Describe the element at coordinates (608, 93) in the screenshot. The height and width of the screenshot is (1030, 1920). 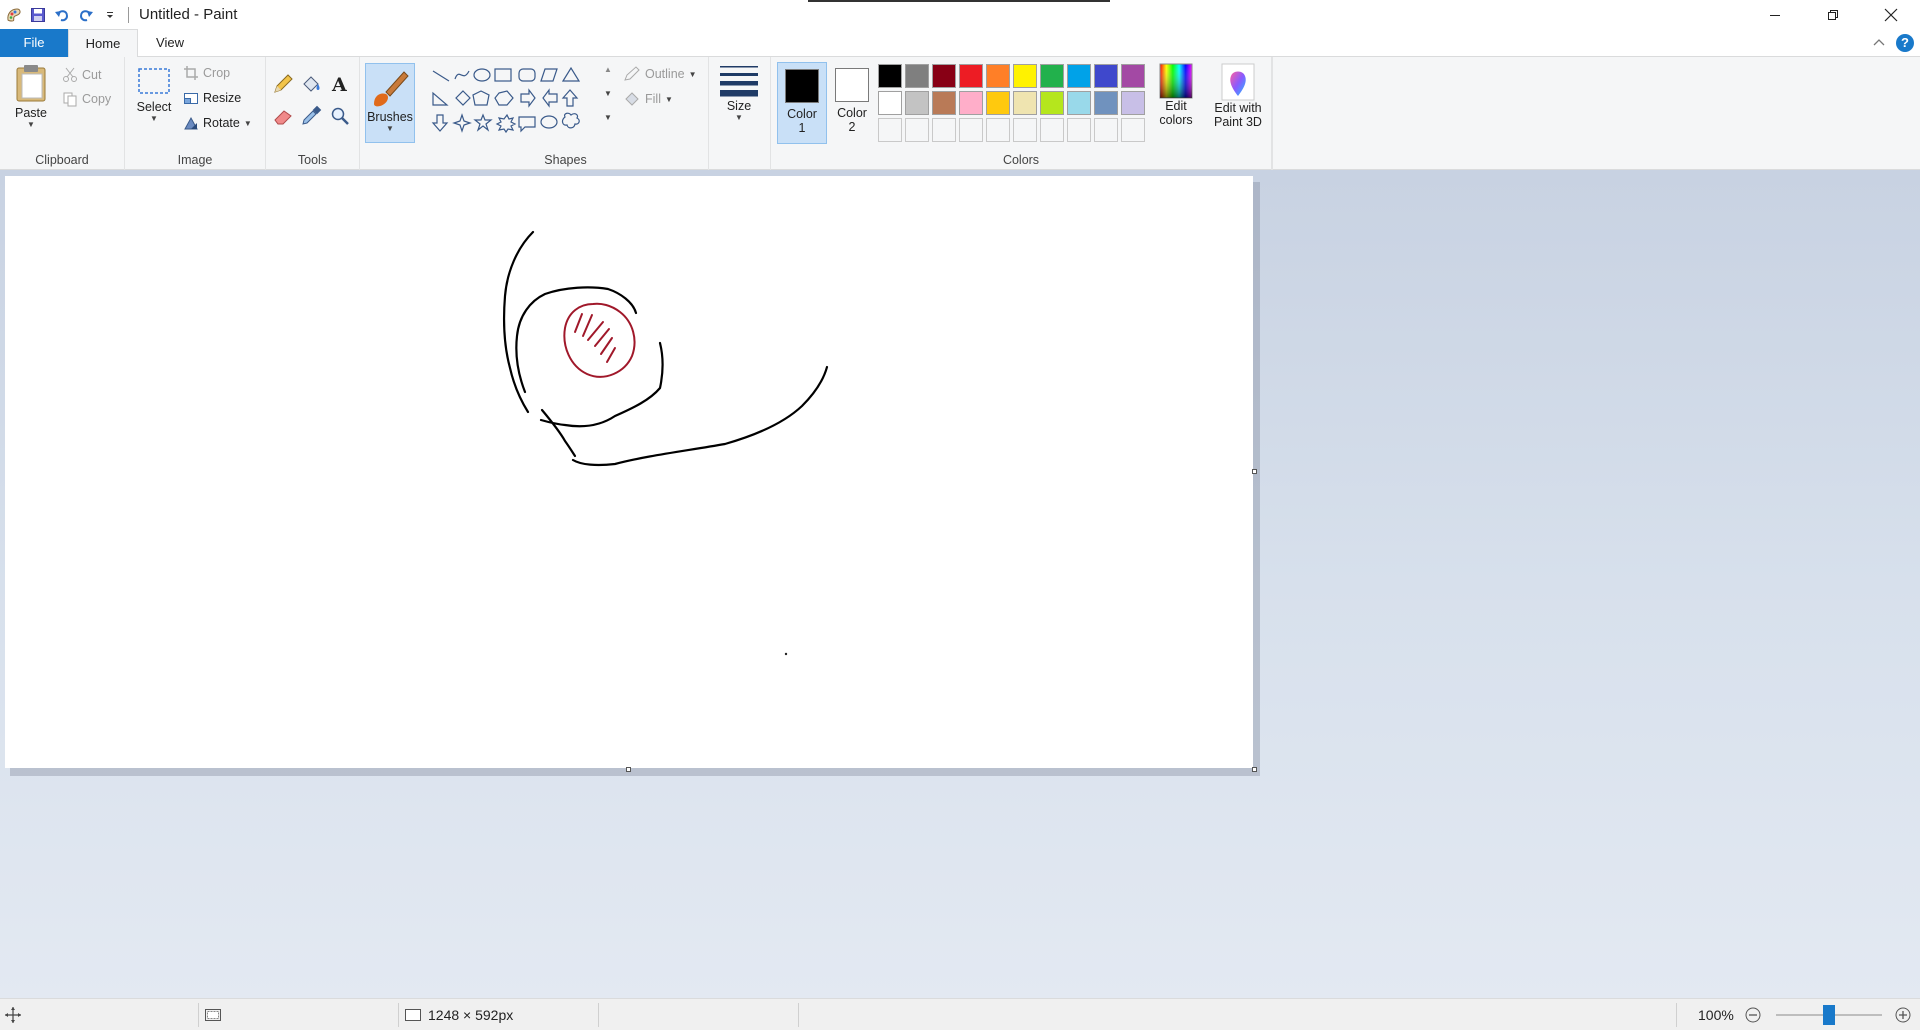
I see `shapes-scroll-down-icon: ▼` at that location.